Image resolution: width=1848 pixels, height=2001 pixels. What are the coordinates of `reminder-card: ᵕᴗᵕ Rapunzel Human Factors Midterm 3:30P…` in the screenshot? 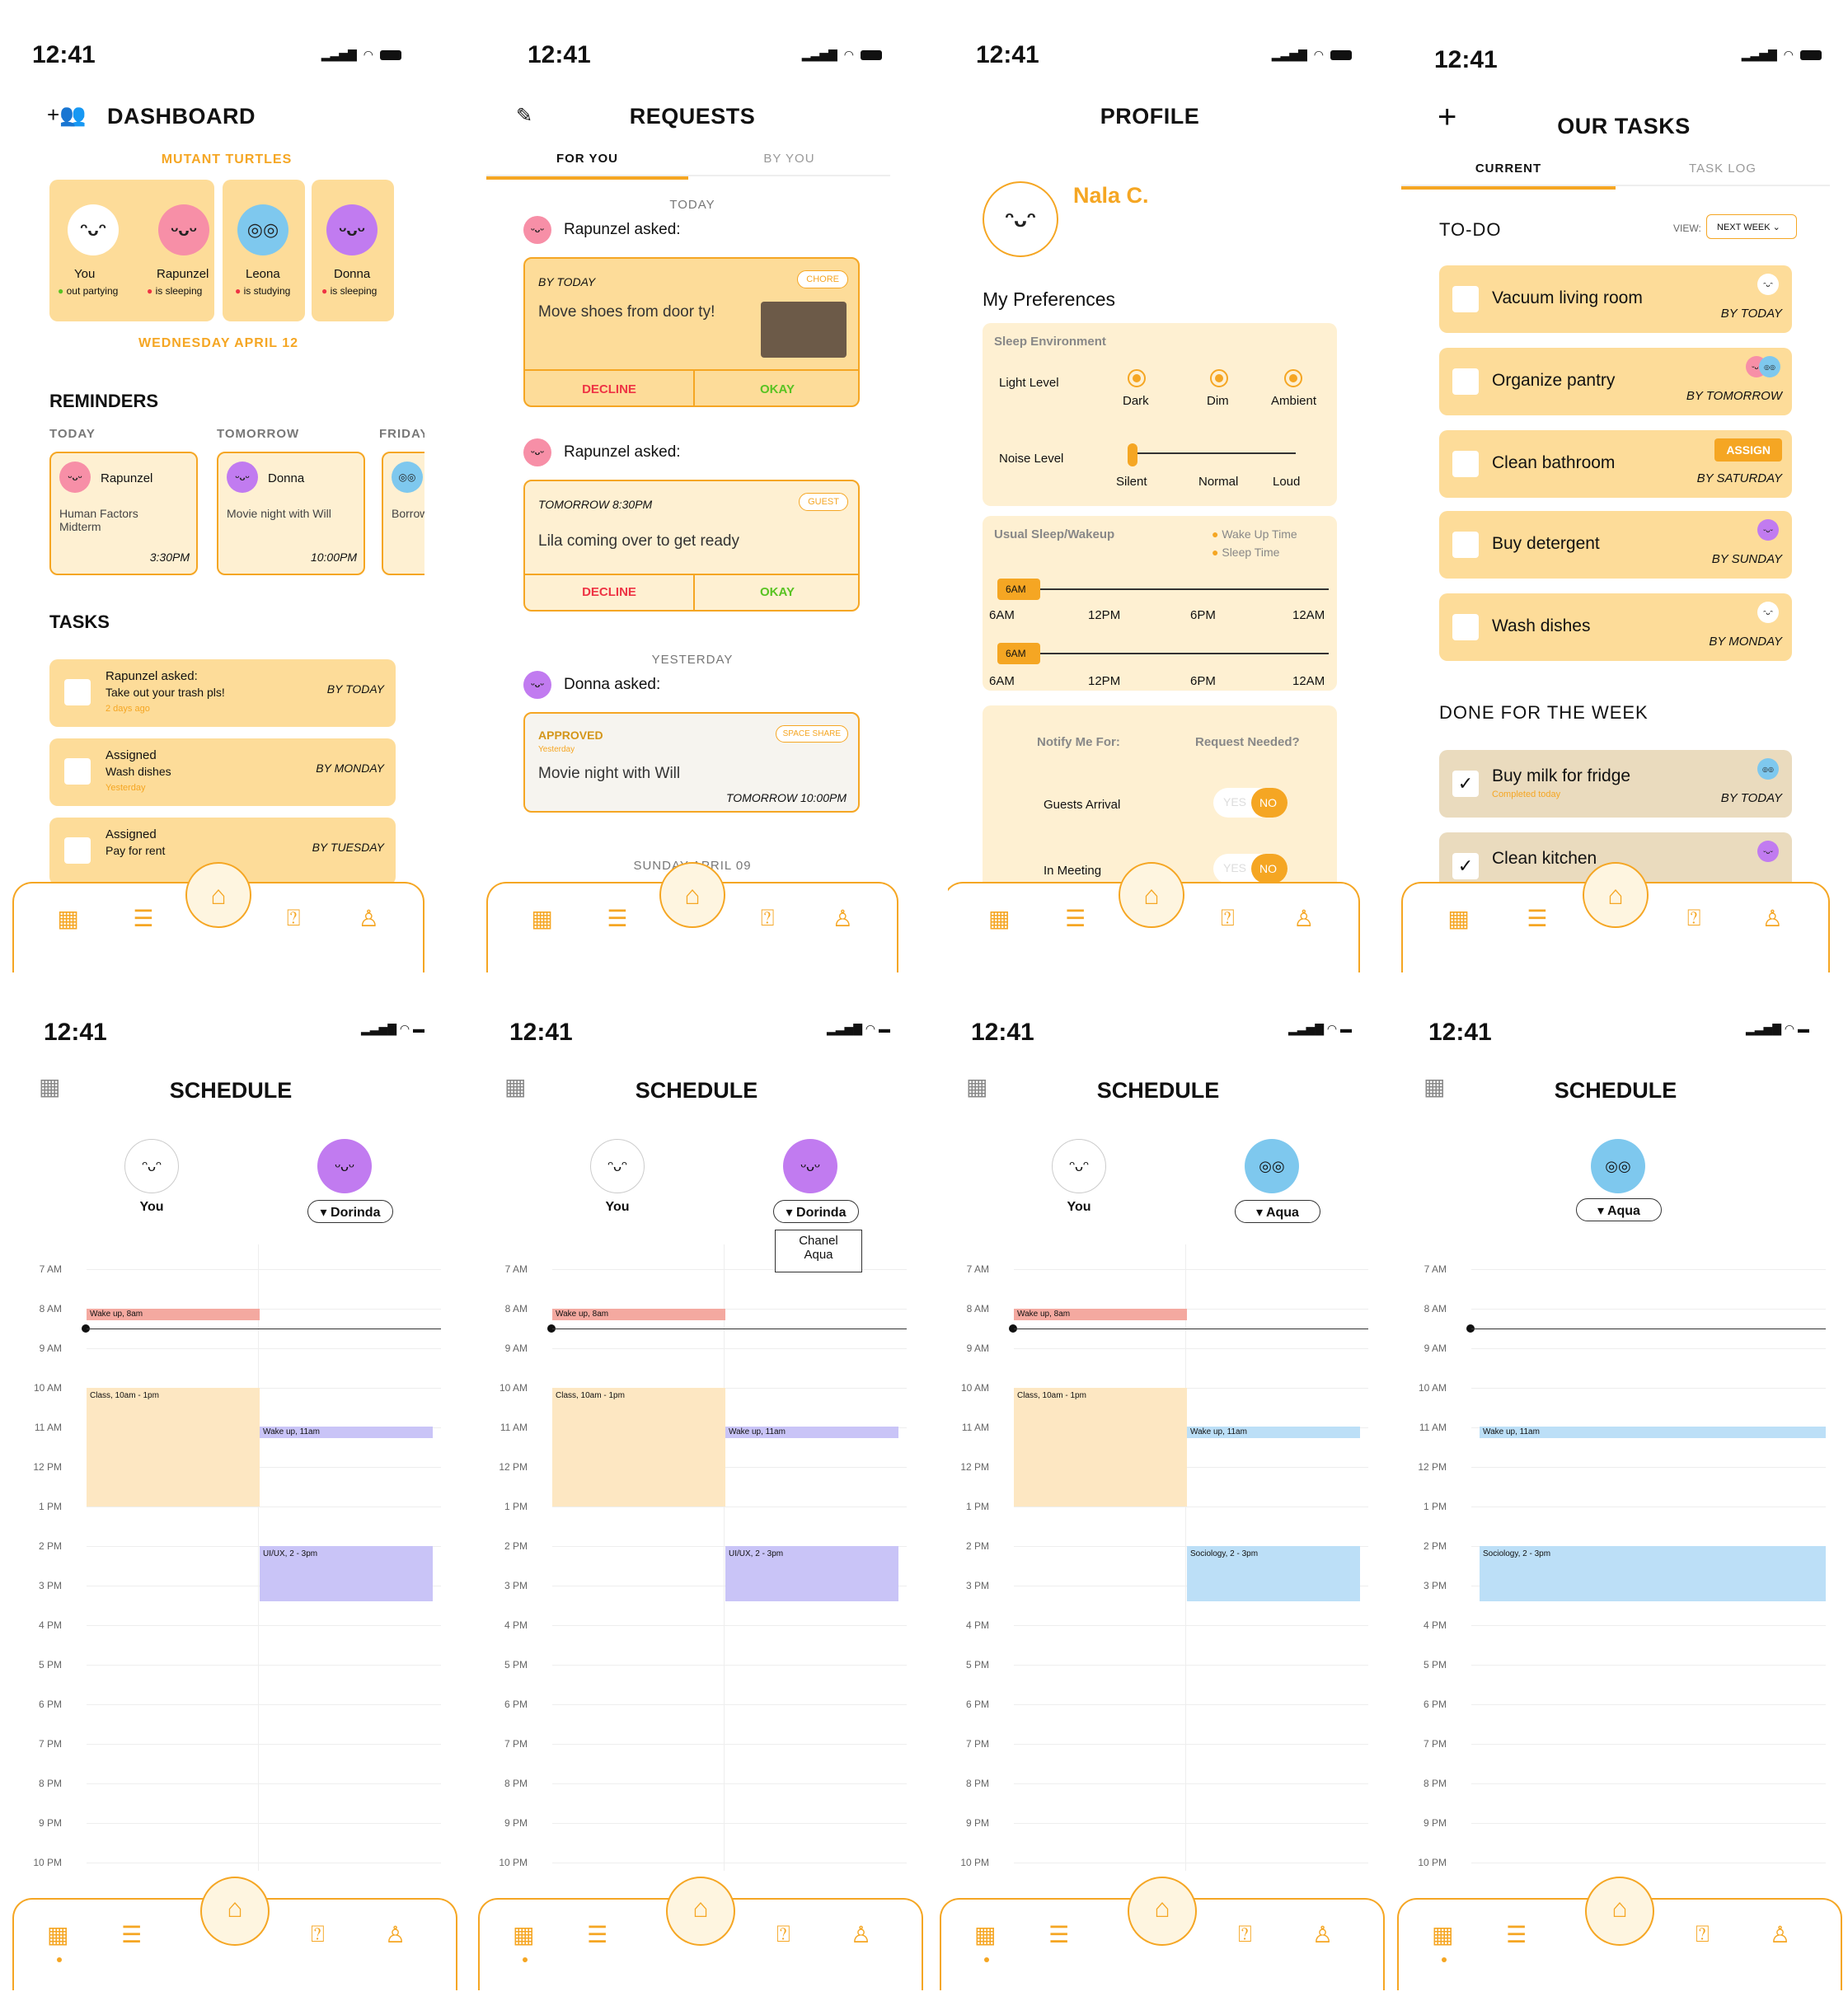 It's located at (123, 513).